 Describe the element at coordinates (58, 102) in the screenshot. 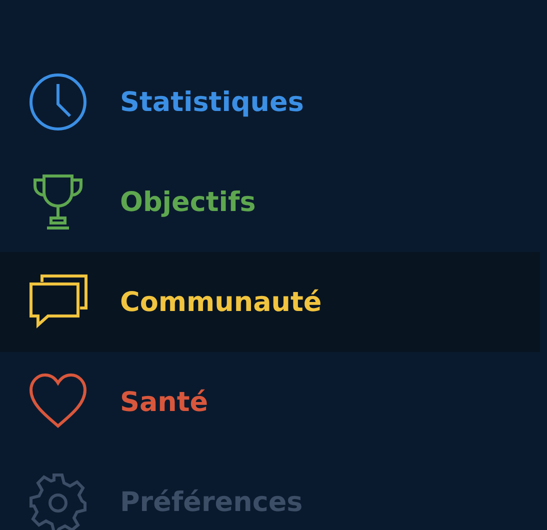

I see `clock-icon` at that location.